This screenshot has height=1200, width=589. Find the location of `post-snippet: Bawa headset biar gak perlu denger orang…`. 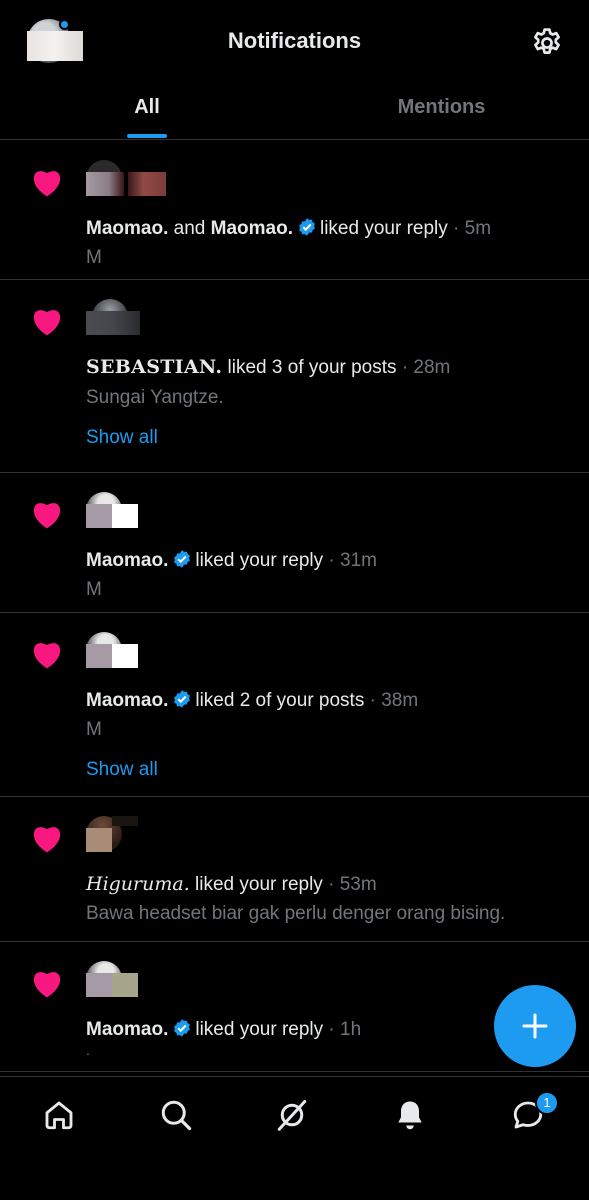

post-snippet: Bawa headset biar gak perlu denger orang… is located at coordinates (296, 913).